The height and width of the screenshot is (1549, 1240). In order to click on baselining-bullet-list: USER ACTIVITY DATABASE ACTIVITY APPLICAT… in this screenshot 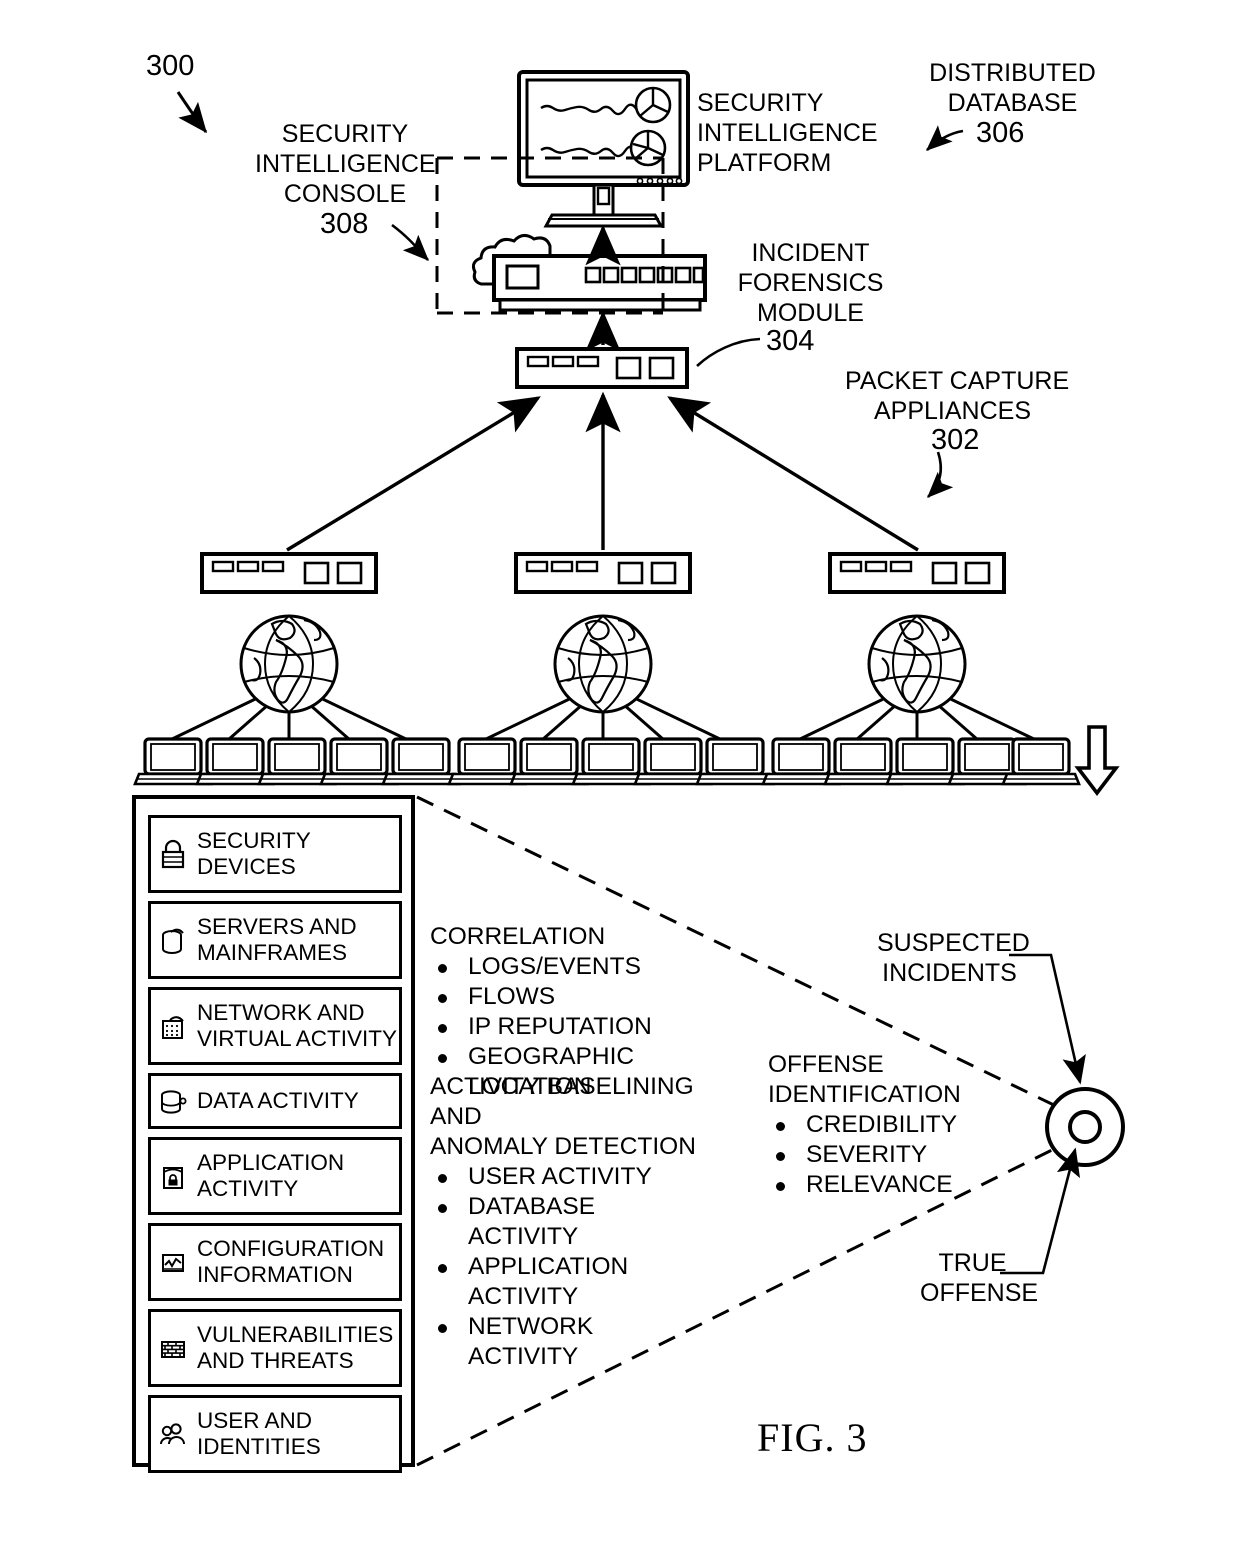, I will do `click(580, 1267)`.